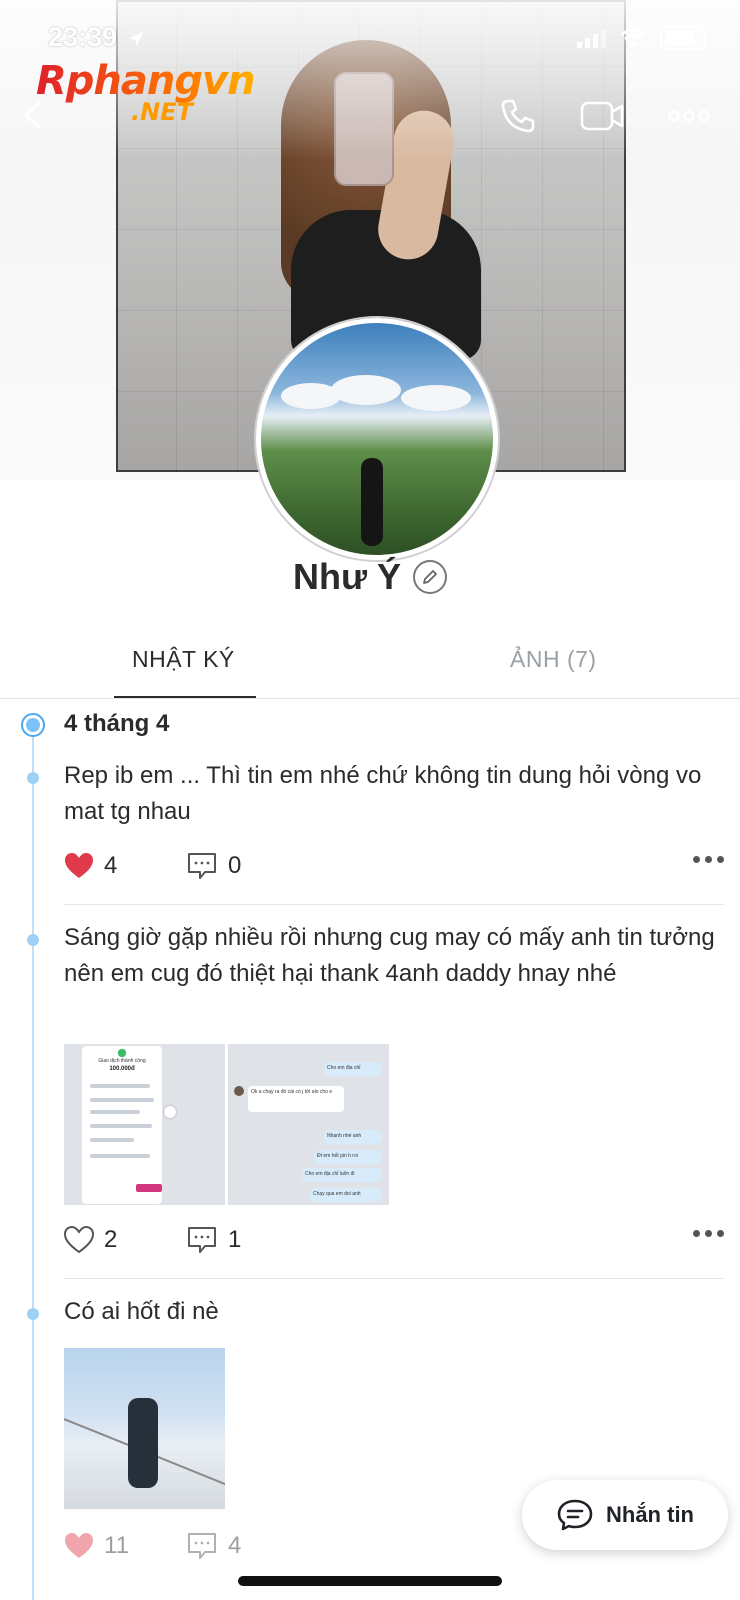 The height and width of the screenshot is (1600, 740). I want to click on header-actions, so click(605, 116).